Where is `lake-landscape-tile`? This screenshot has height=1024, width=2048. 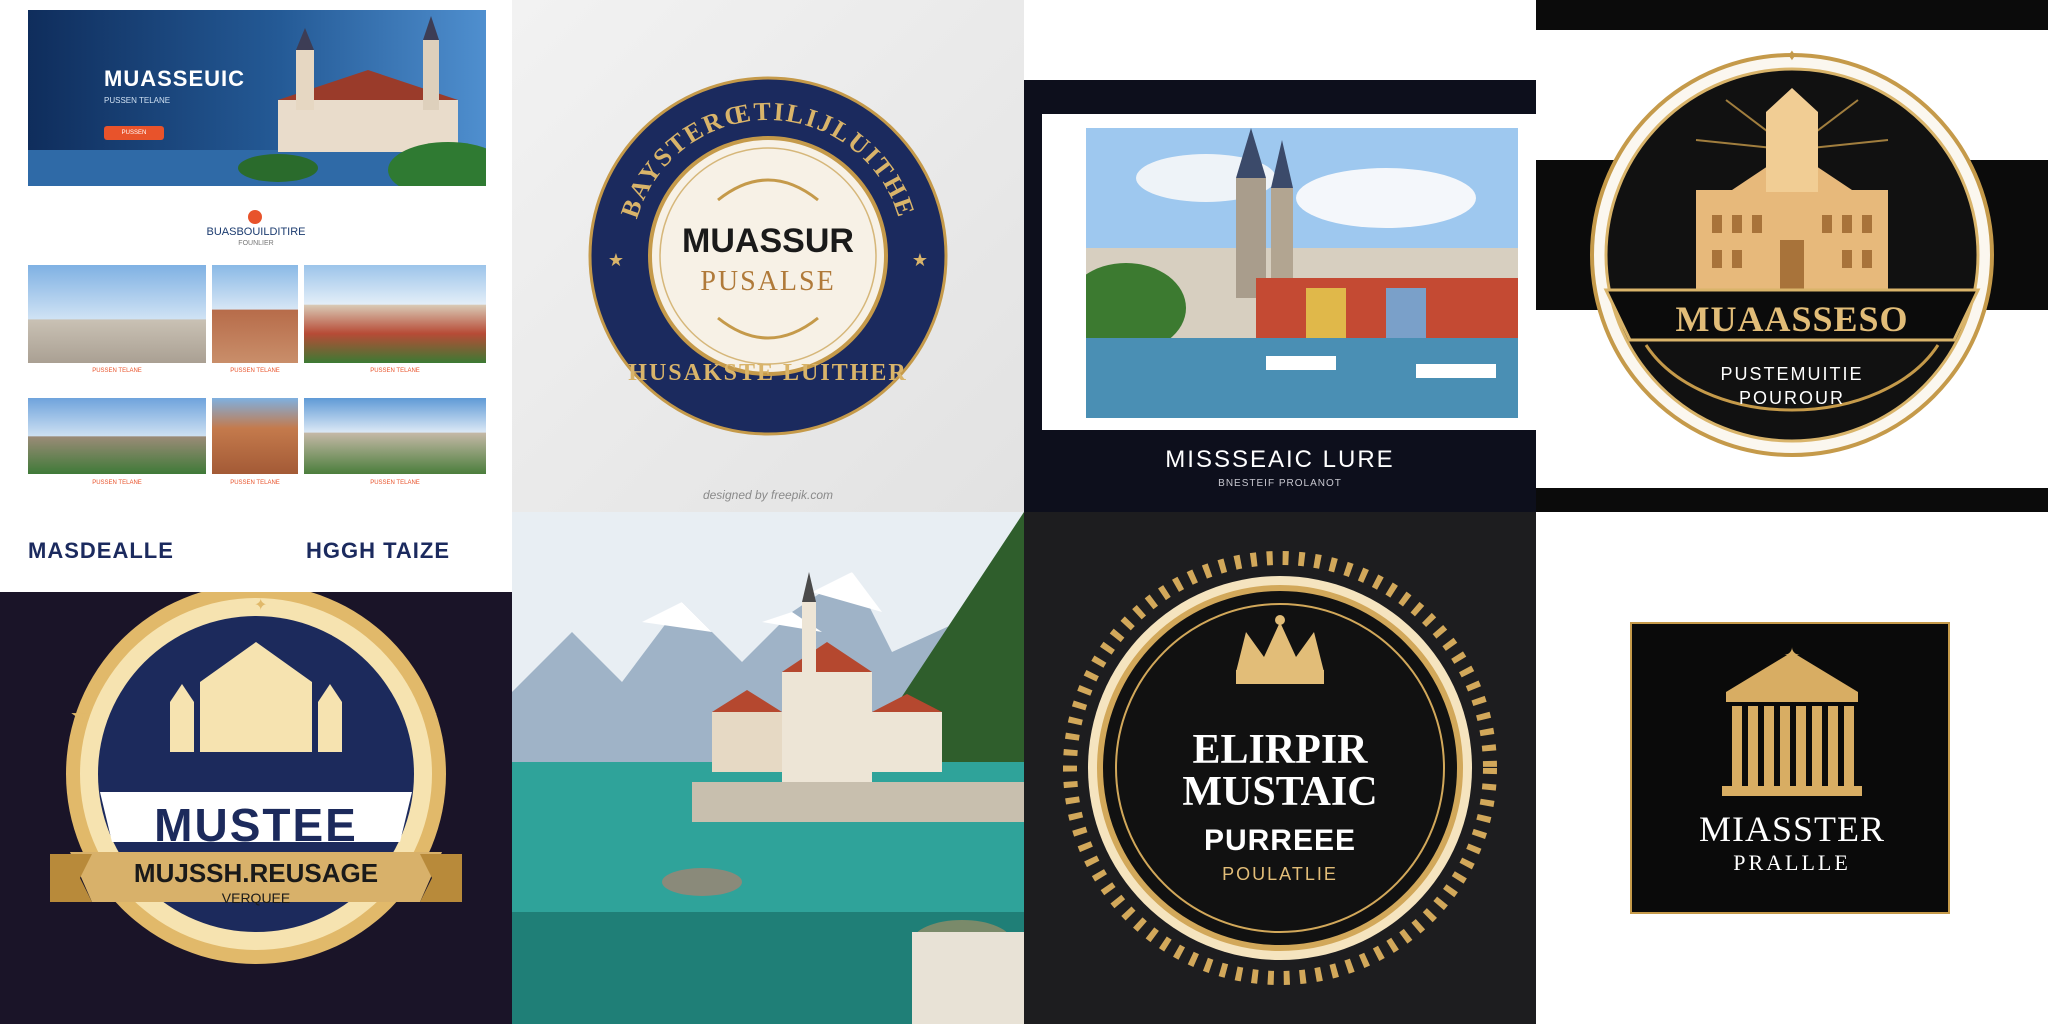 lake-landscape-tile is located at coordinates (768, 768).